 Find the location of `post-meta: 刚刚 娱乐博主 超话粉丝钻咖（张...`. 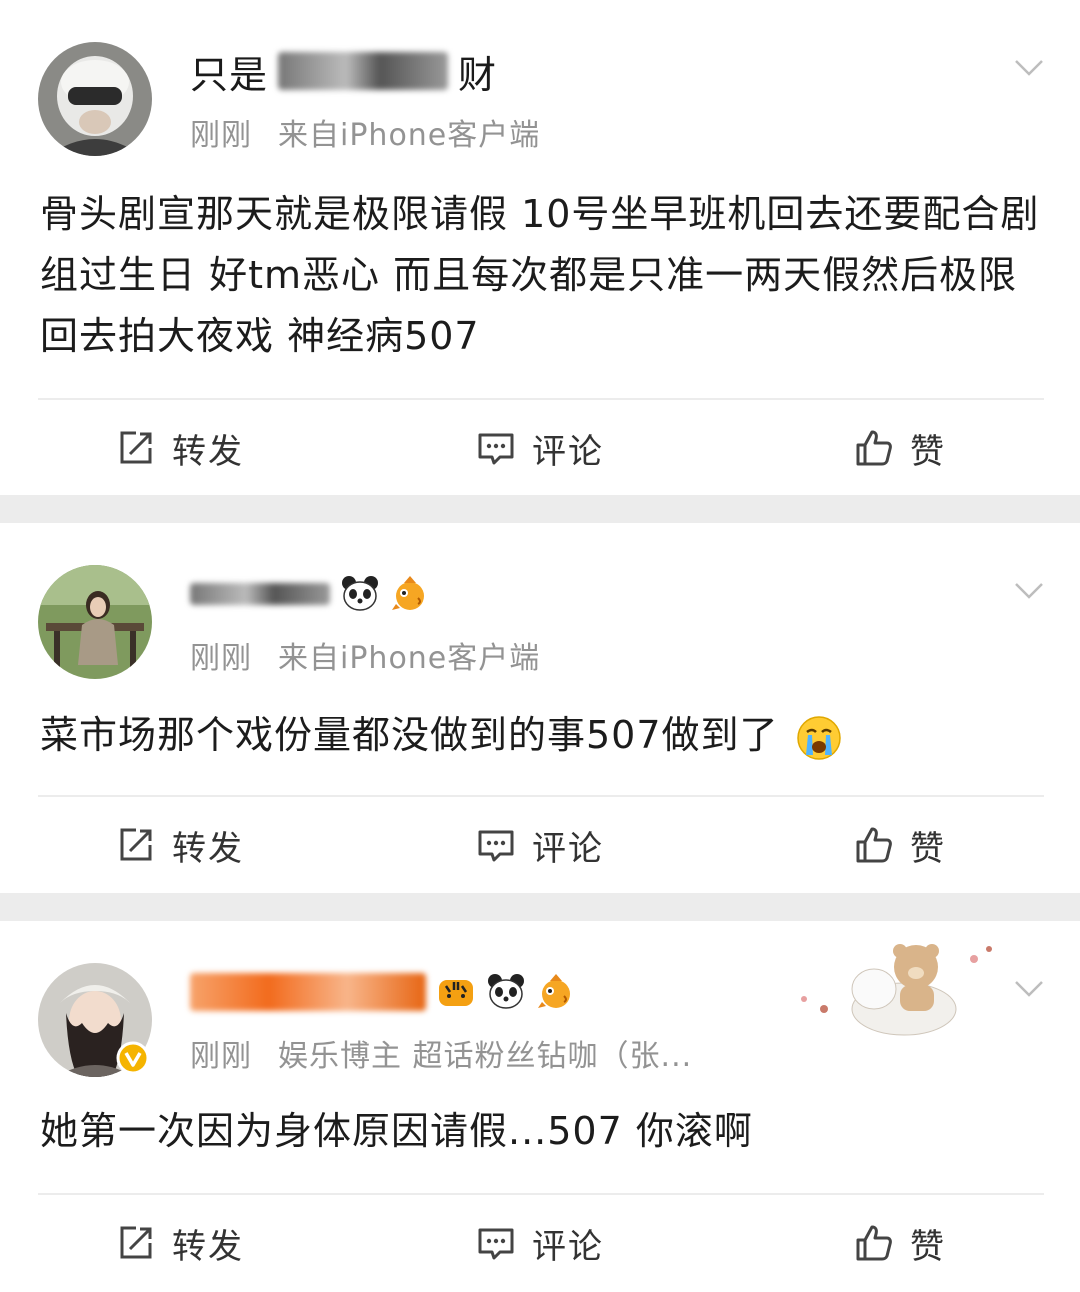

post-meta: 刚刚 娱乐博主 超话粉丝钻咖（张... is located at coordinates (441, 1053).